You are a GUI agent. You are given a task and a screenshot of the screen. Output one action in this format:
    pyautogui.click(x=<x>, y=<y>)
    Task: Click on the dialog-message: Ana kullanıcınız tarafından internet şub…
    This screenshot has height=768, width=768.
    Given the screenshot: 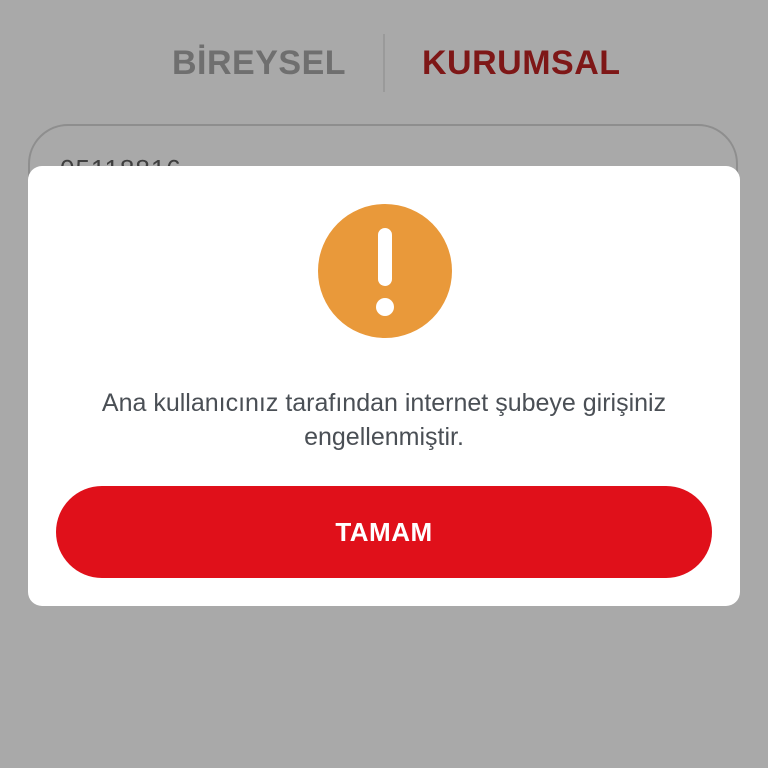 What is the action you would take?
    pyautogui.click(x=384, y=420)
    